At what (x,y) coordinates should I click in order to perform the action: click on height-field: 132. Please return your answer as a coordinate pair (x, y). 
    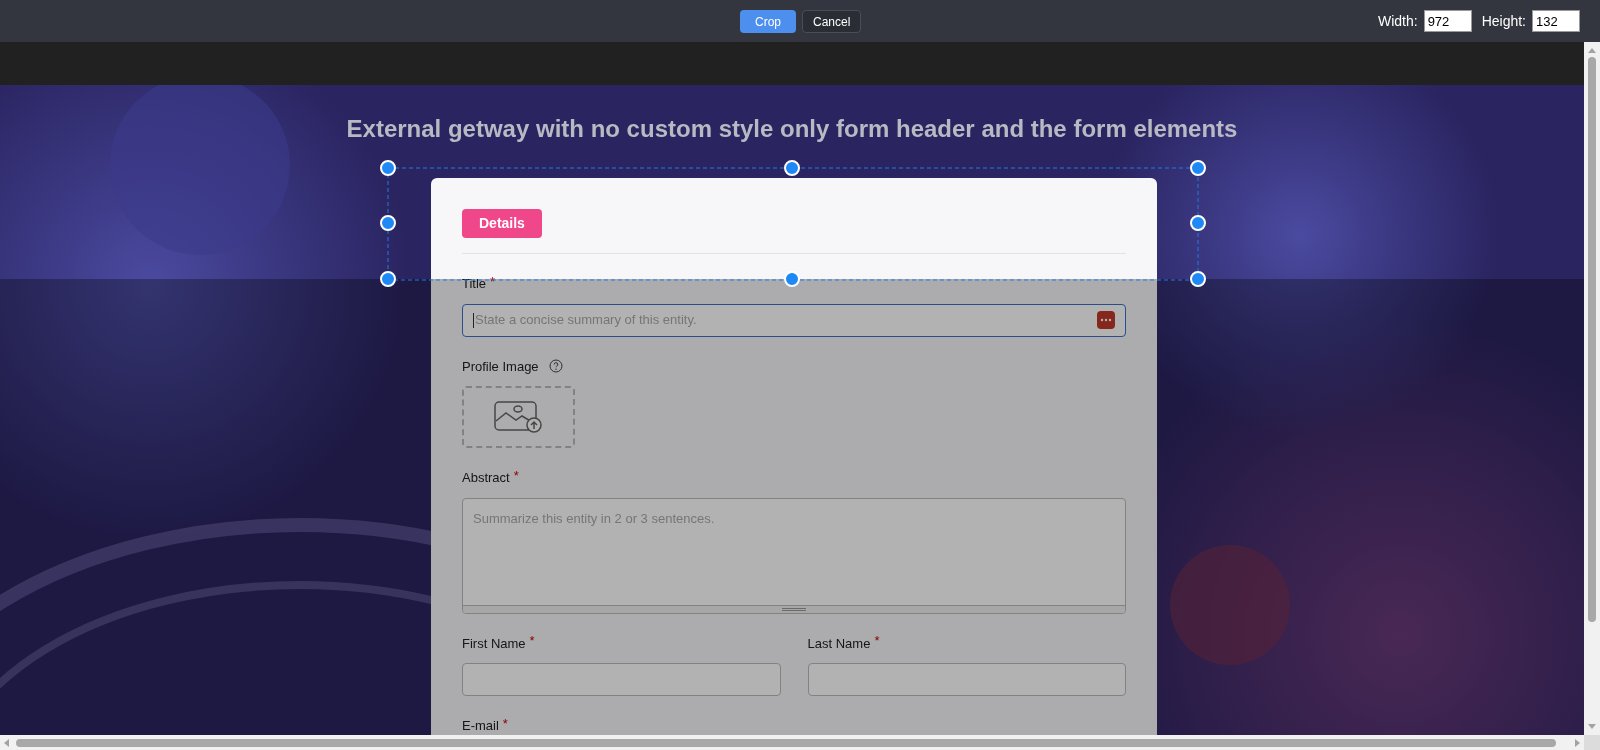
    Looking at the image, I should click on (1556, 21).